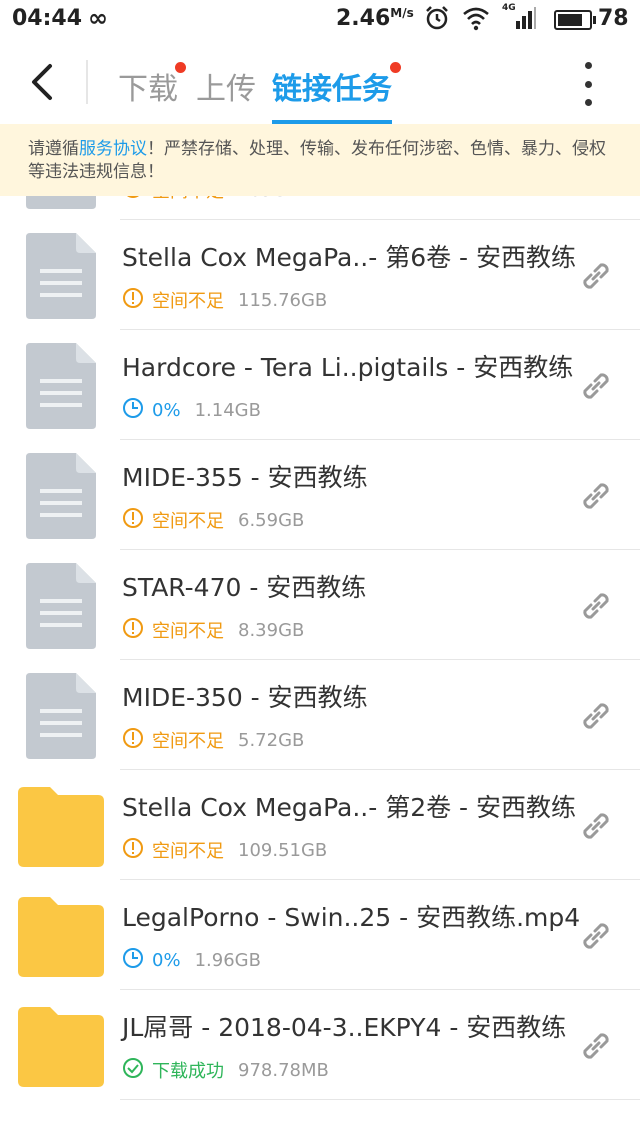  Describe the element at coordinates (613, 18) in the screenshot. I see `battery-level: 78` at that location.